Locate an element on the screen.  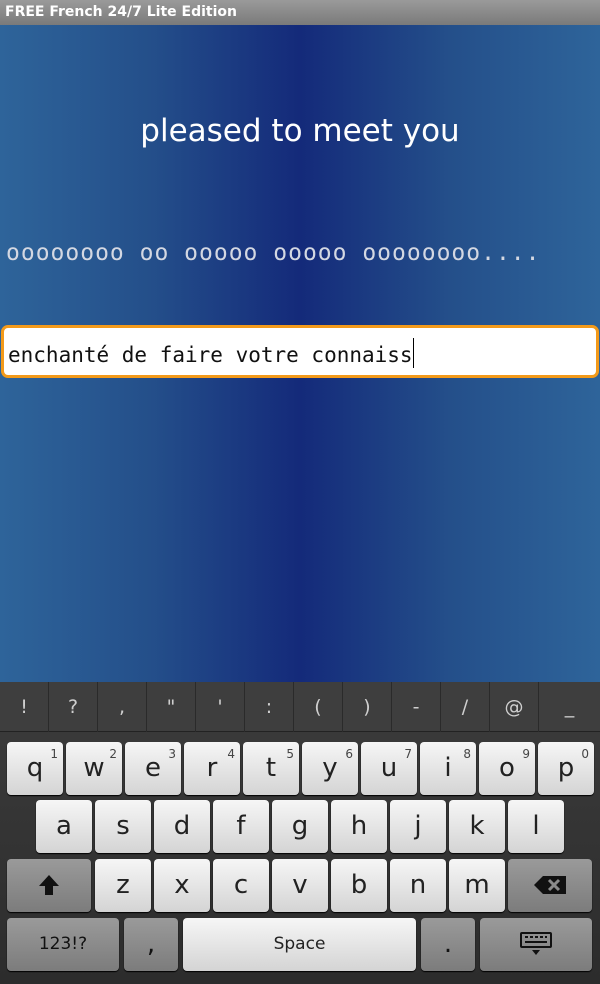
app-title-bar: FREE French 24/7 Lite Edition is located at coordinates (300, 12).